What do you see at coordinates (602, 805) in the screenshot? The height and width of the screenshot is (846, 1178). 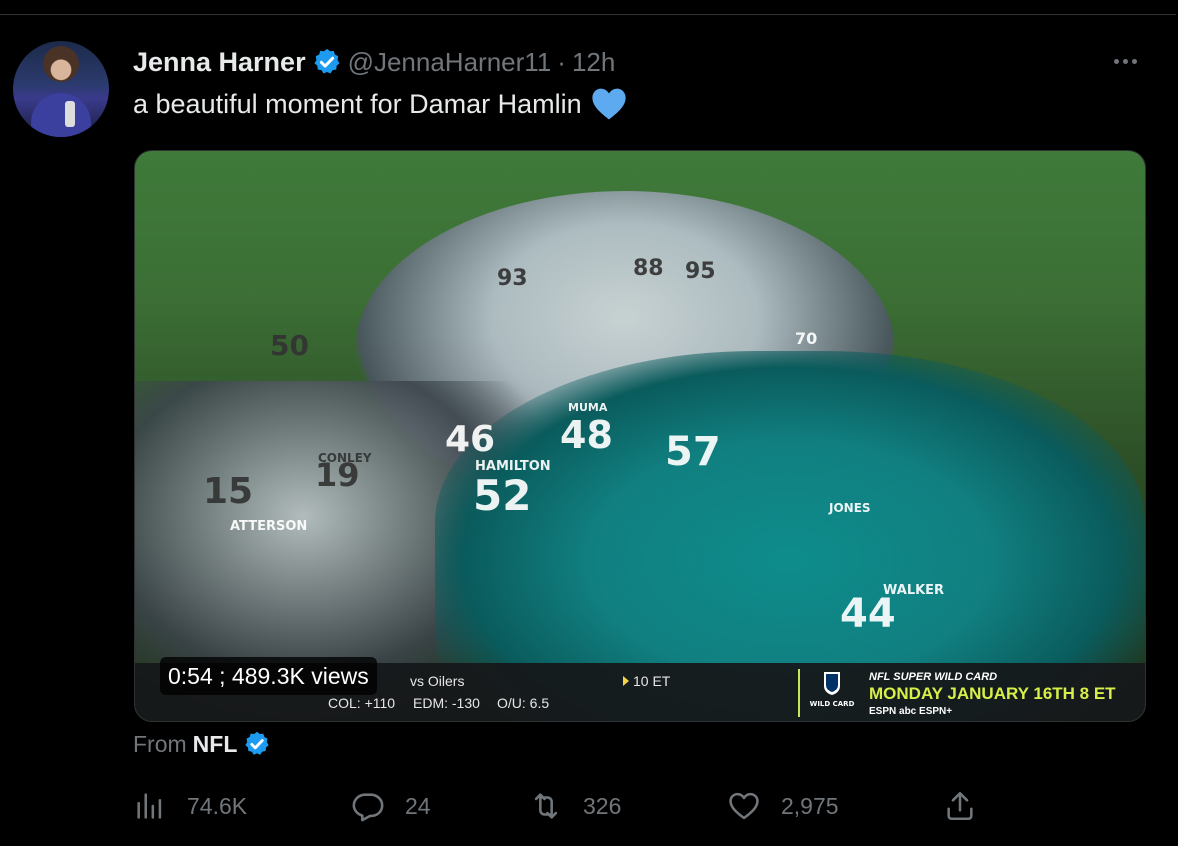 I see `retweet-count: 326` at bounding box center [602, 805].